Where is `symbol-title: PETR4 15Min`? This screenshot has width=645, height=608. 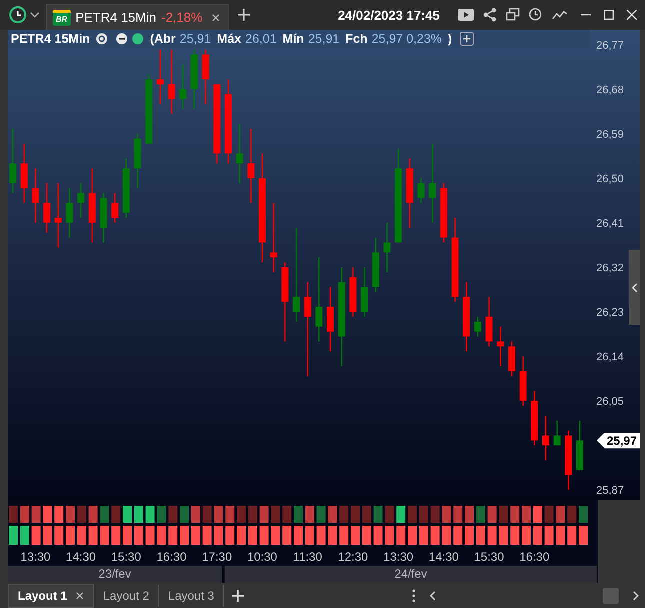
symbol-title: PETR4 15Min is located at coordinates (50, 39).